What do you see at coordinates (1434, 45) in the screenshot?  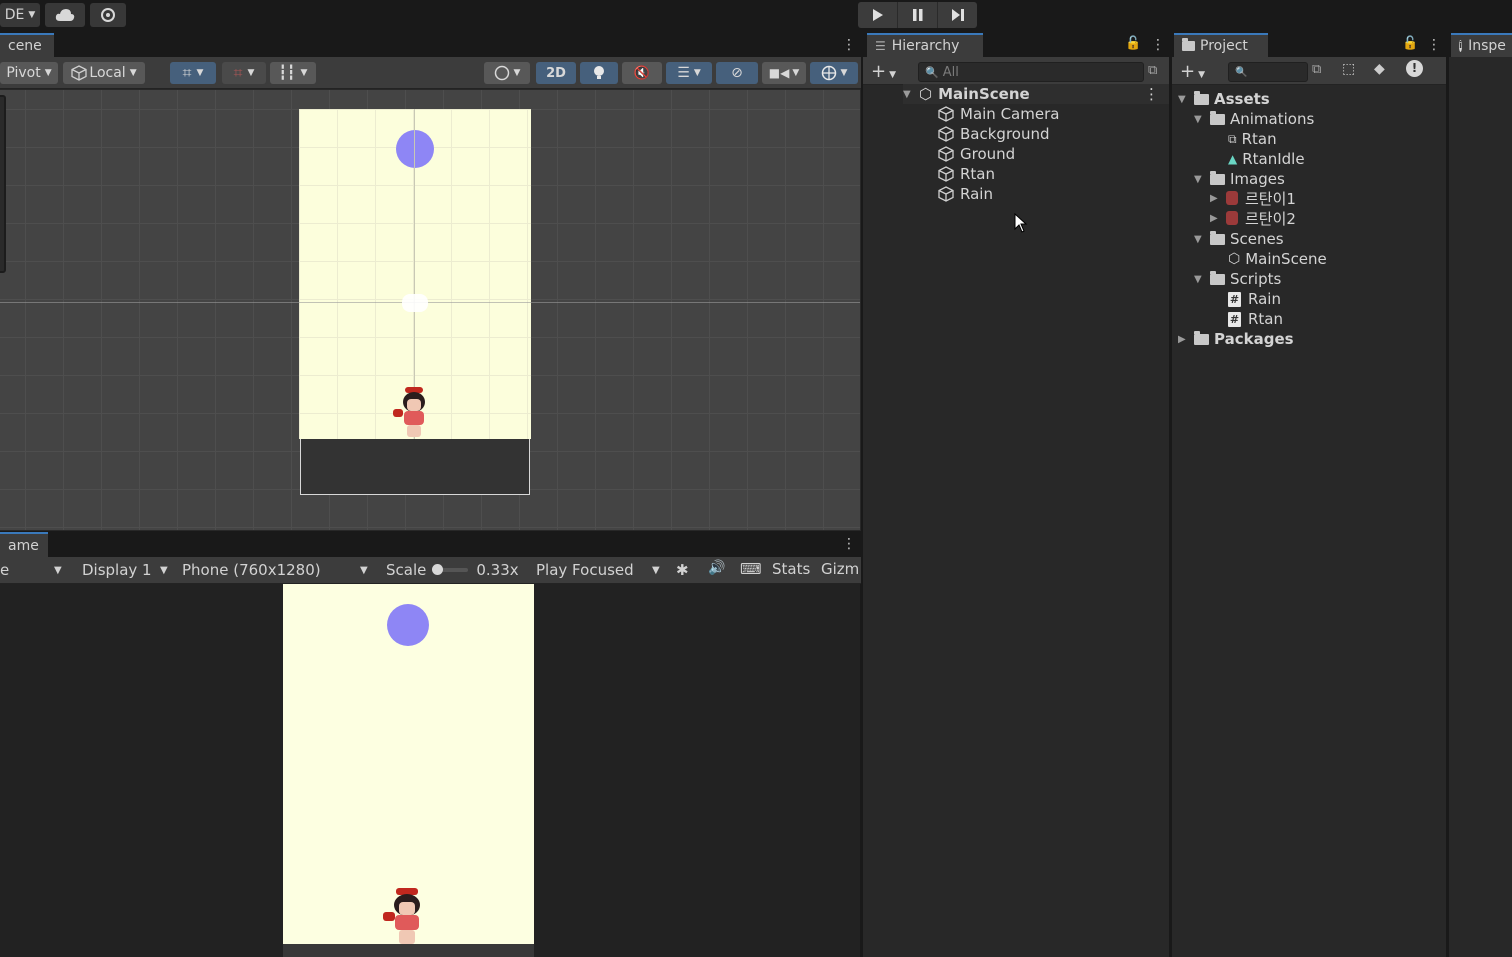 I see `project-menu-icon: ⋮` at bounding box center [1434, 45].